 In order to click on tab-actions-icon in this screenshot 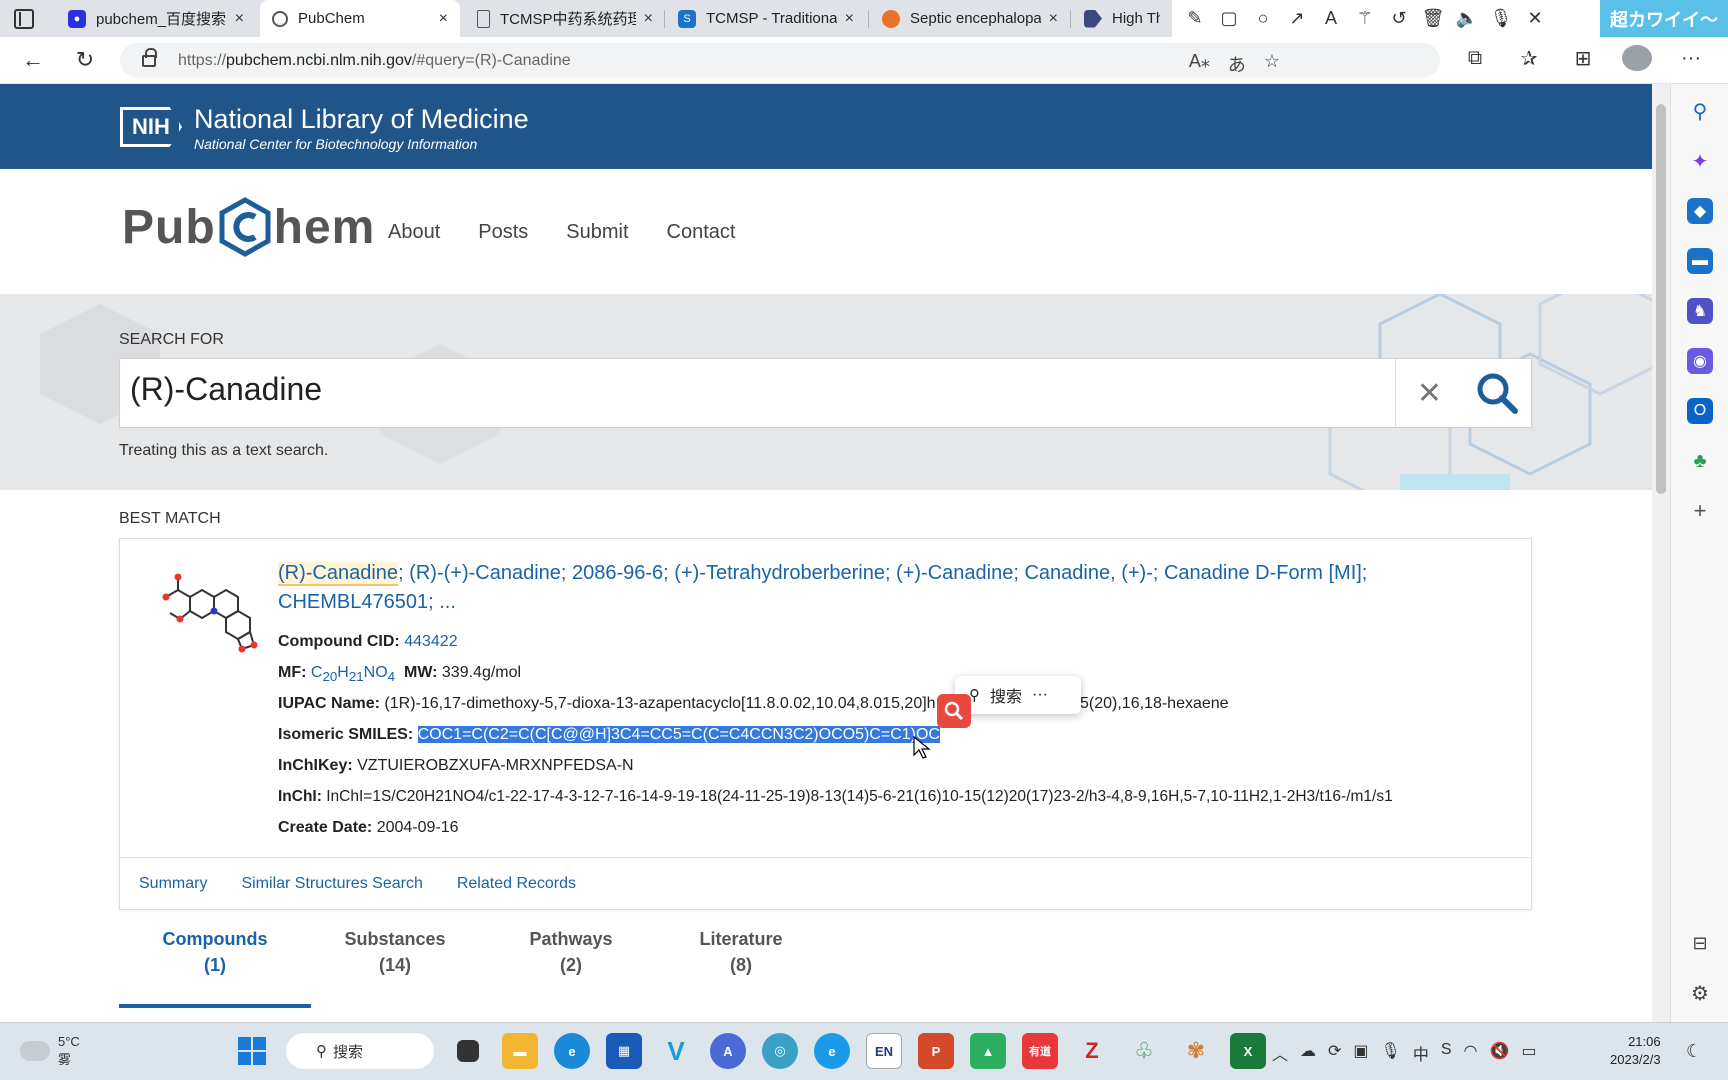, I will do `click(24, 19)`.